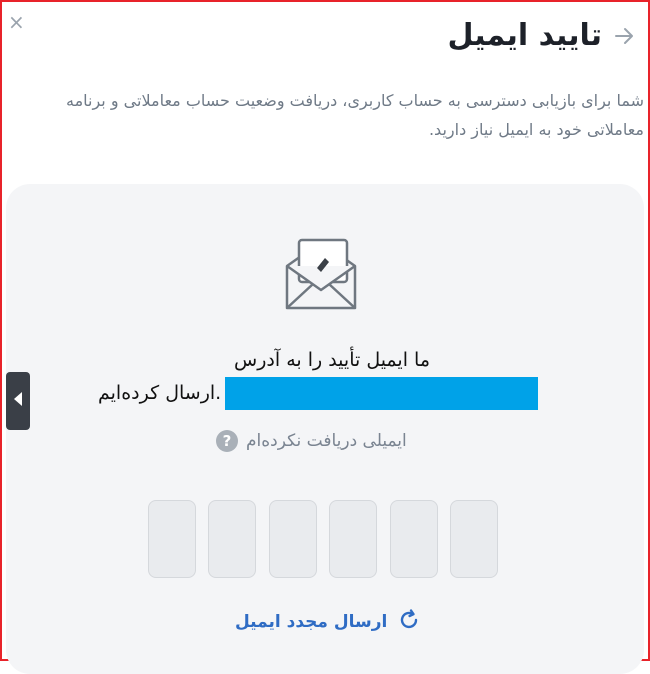 This screenshot has height=674, width=650. I want to click on dialog-title: تایید ایمیل, so click(525, 35).